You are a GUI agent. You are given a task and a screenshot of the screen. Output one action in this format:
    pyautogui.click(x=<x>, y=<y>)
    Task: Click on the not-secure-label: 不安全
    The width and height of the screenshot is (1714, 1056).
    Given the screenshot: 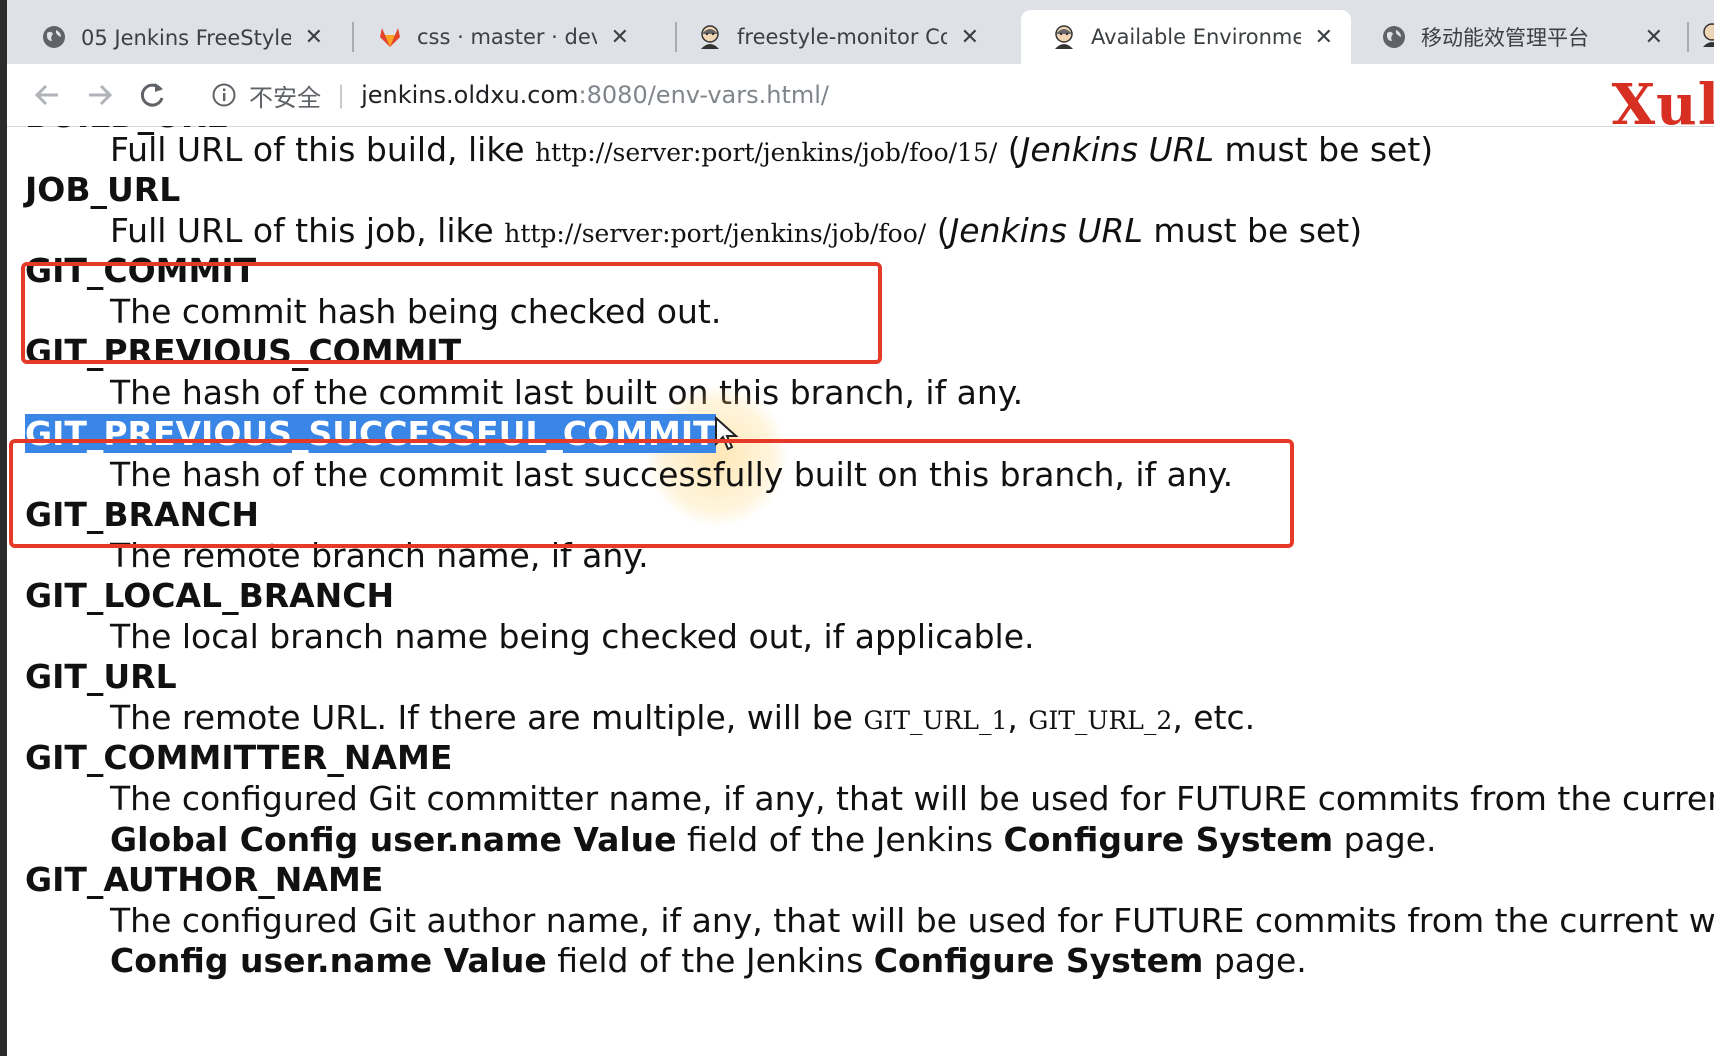 What is the action you would take?
    pyautogui.click(x=285, y=97)
    